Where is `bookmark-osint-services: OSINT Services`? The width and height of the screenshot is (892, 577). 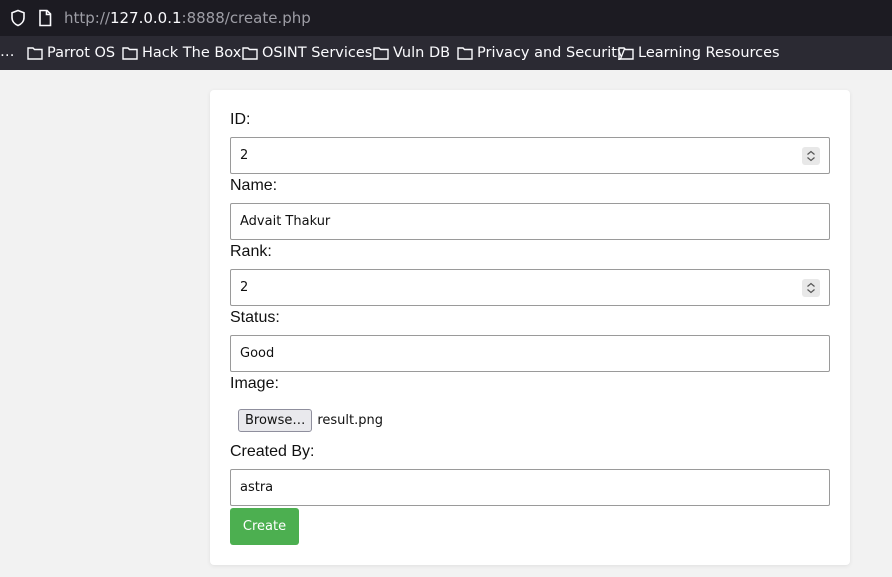 bookmark-osint-services: OSINT Services is located at coordinates (307, 53).